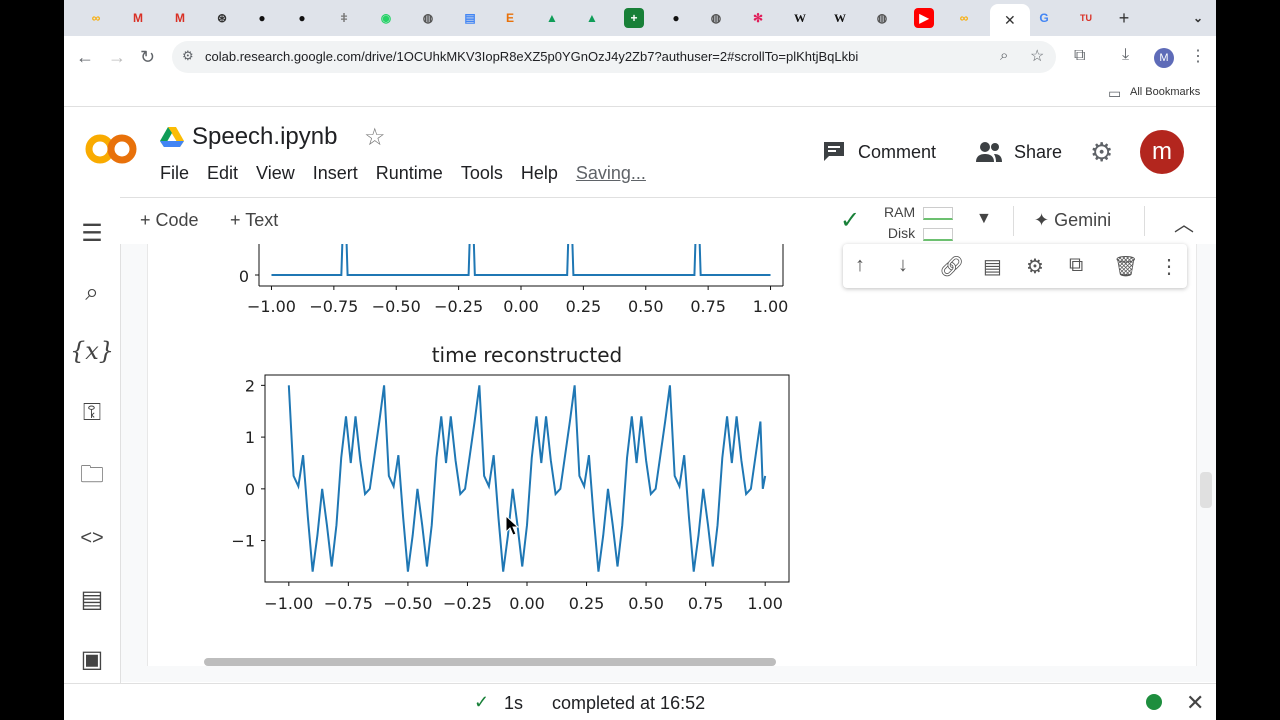 The image size is (1280, 720). I want to click on add-code-button: + Code, so click(169, 220).